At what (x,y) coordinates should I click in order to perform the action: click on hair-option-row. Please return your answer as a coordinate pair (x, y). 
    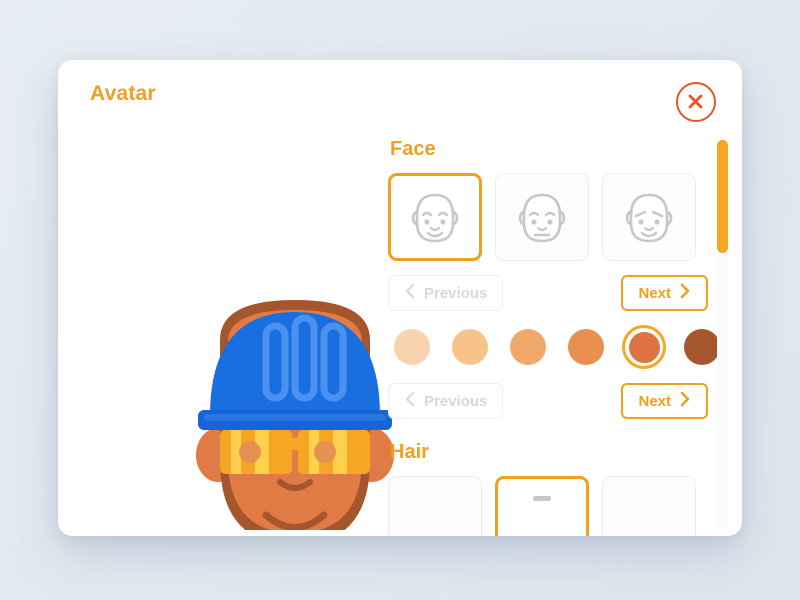
    Looking at the image, I should click on (556, 506).